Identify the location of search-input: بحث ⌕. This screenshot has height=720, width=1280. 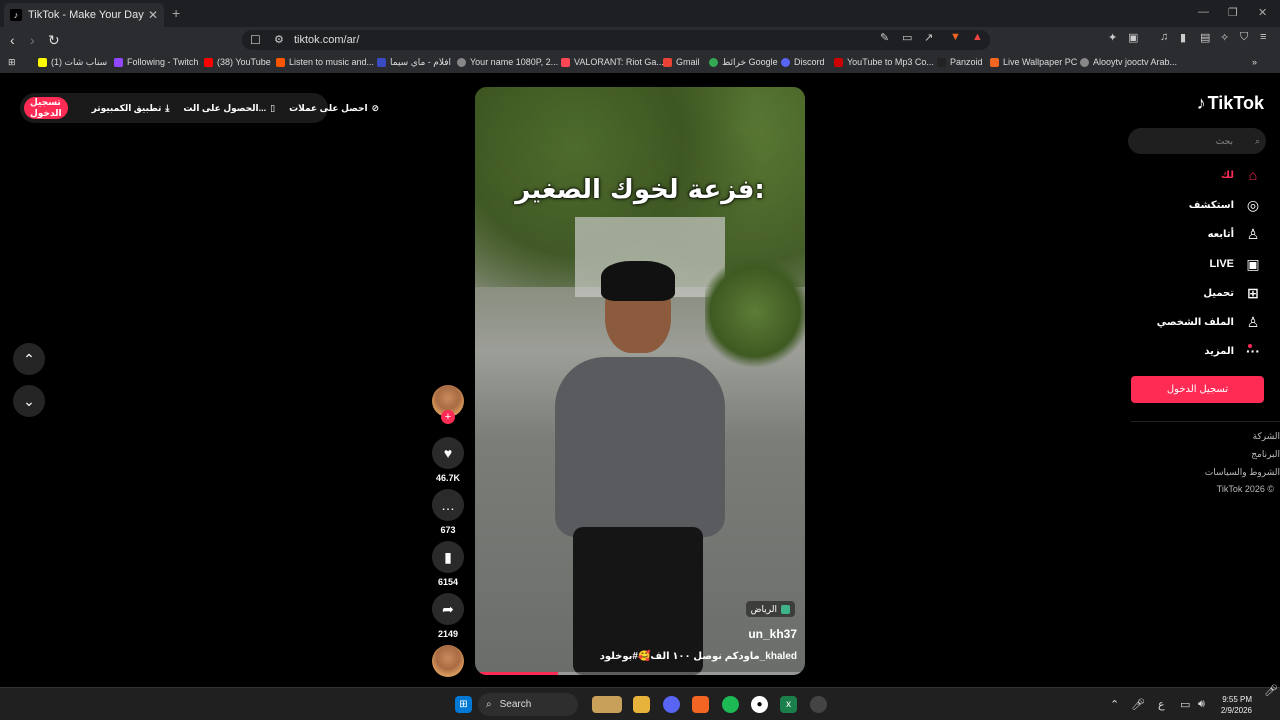
(1197, 141).